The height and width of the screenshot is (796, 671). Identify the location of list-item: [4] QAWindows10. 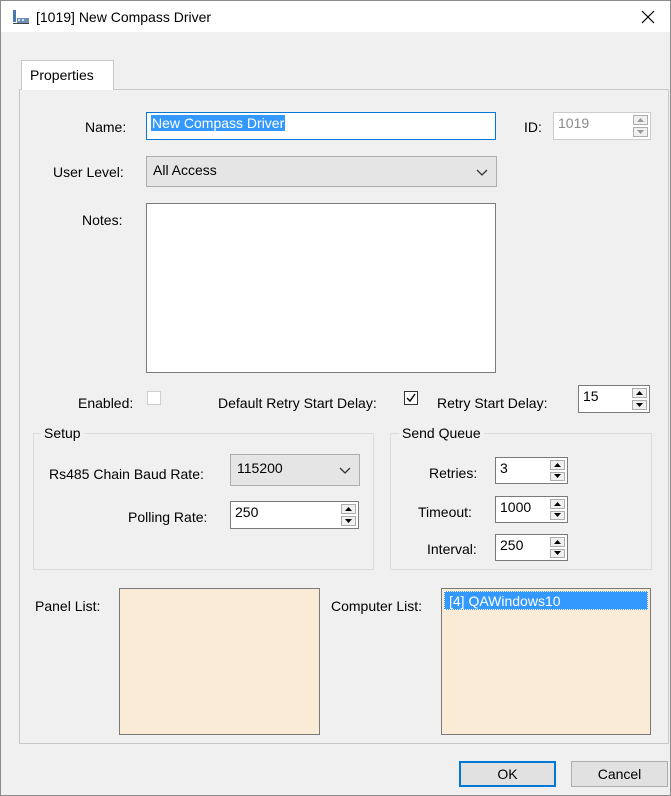
(546, 600).